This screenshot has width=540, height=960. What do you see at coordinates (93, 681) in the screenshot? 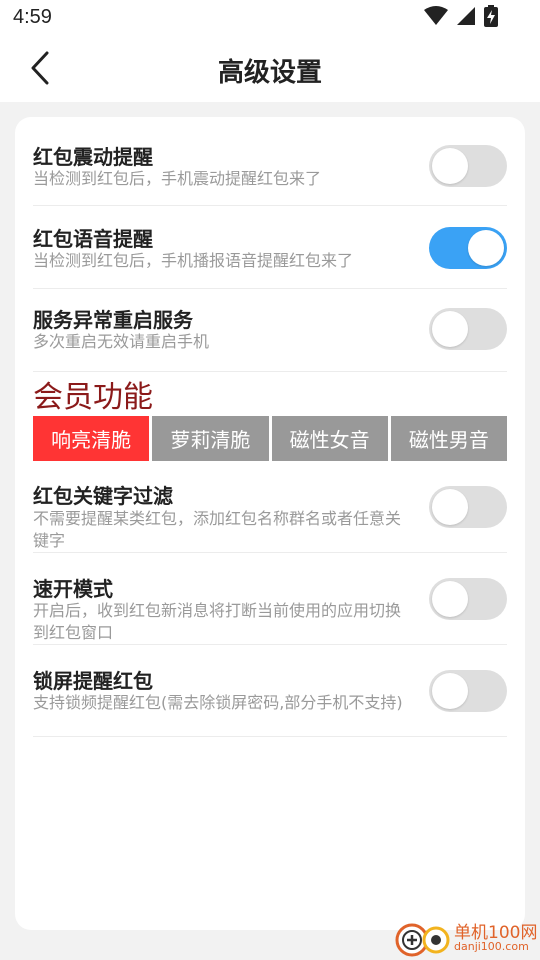
I see `setting-title: 锁屏提醒红包` at bounding box center [93, 681].